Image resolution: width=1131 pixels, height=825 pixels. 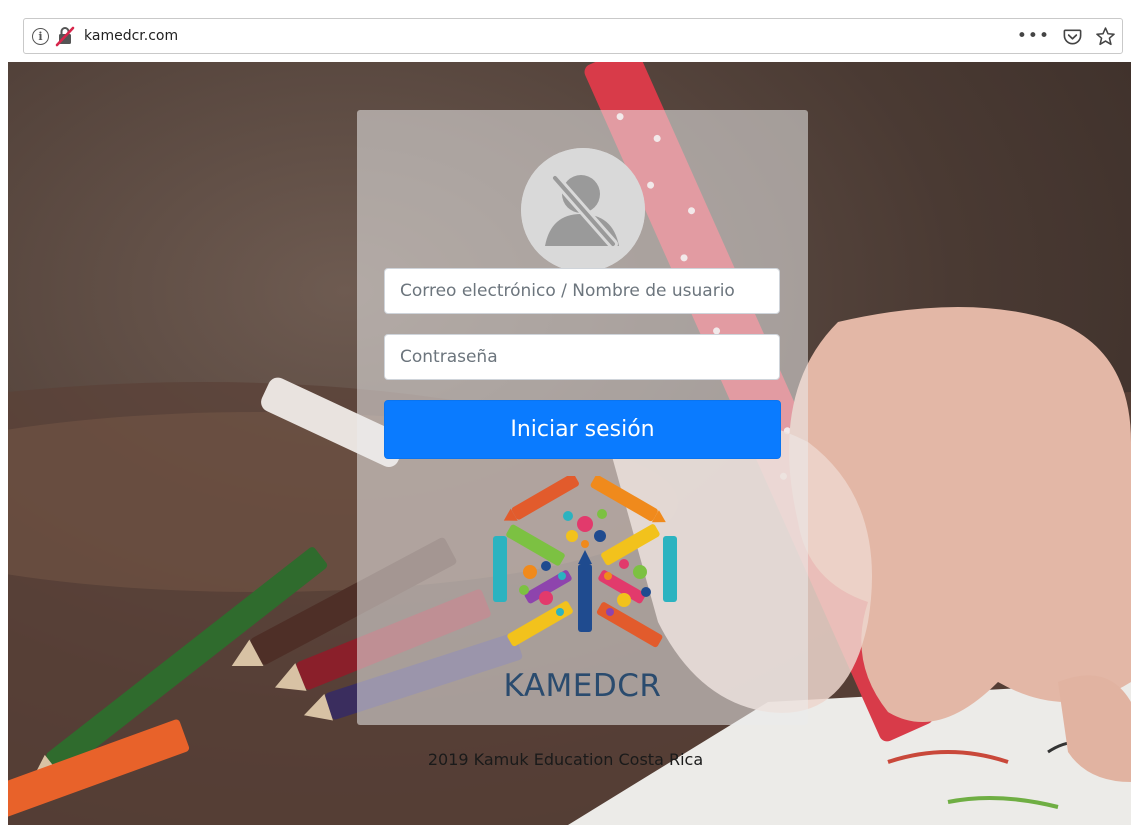 I want to click on more-actions-icon: •••, so click(x=1033, y=36).